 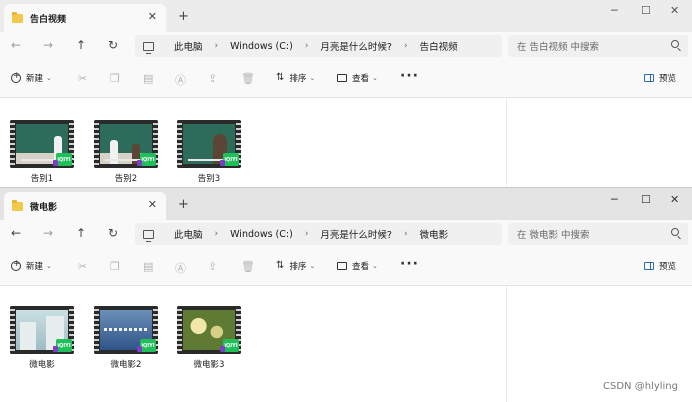 I want to click on address-bar: 此电脑 › Windows (C:) › 月亮是什么时候? › 告白视频, so click(x=318, y=46).